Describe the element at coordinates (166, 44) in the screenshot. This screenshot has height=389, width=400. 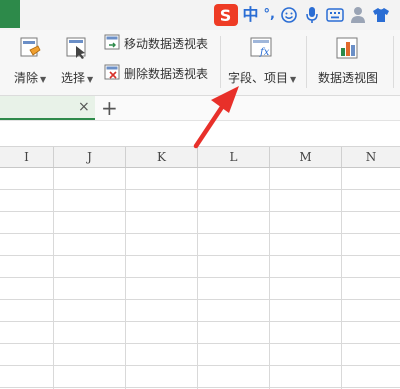
I see `move-pivot-label: 移动数据透视表` at that location.